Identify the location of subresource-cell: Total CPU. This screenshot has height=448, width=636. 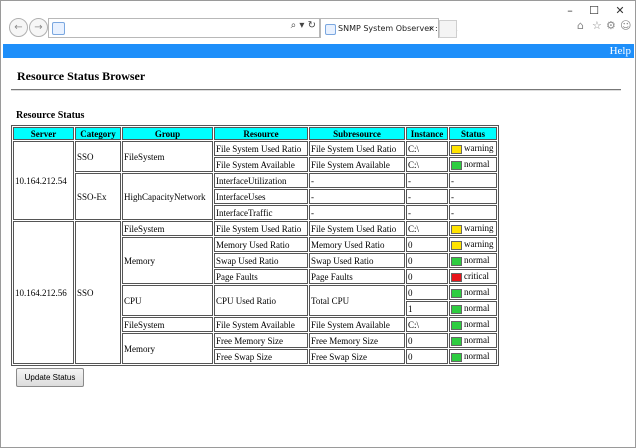
(357, 300).